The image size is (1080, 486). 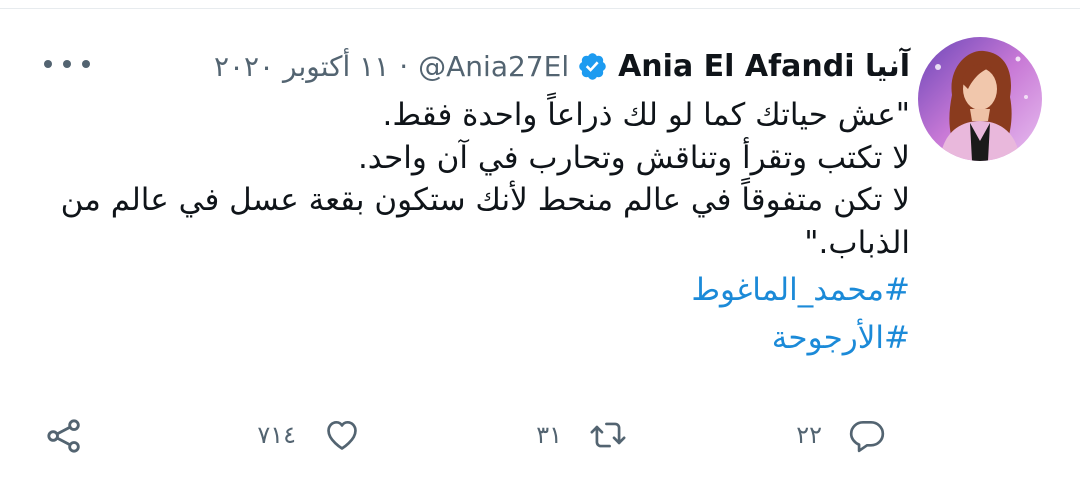 I want to click on reply-icon, so click(x=867, y=436).